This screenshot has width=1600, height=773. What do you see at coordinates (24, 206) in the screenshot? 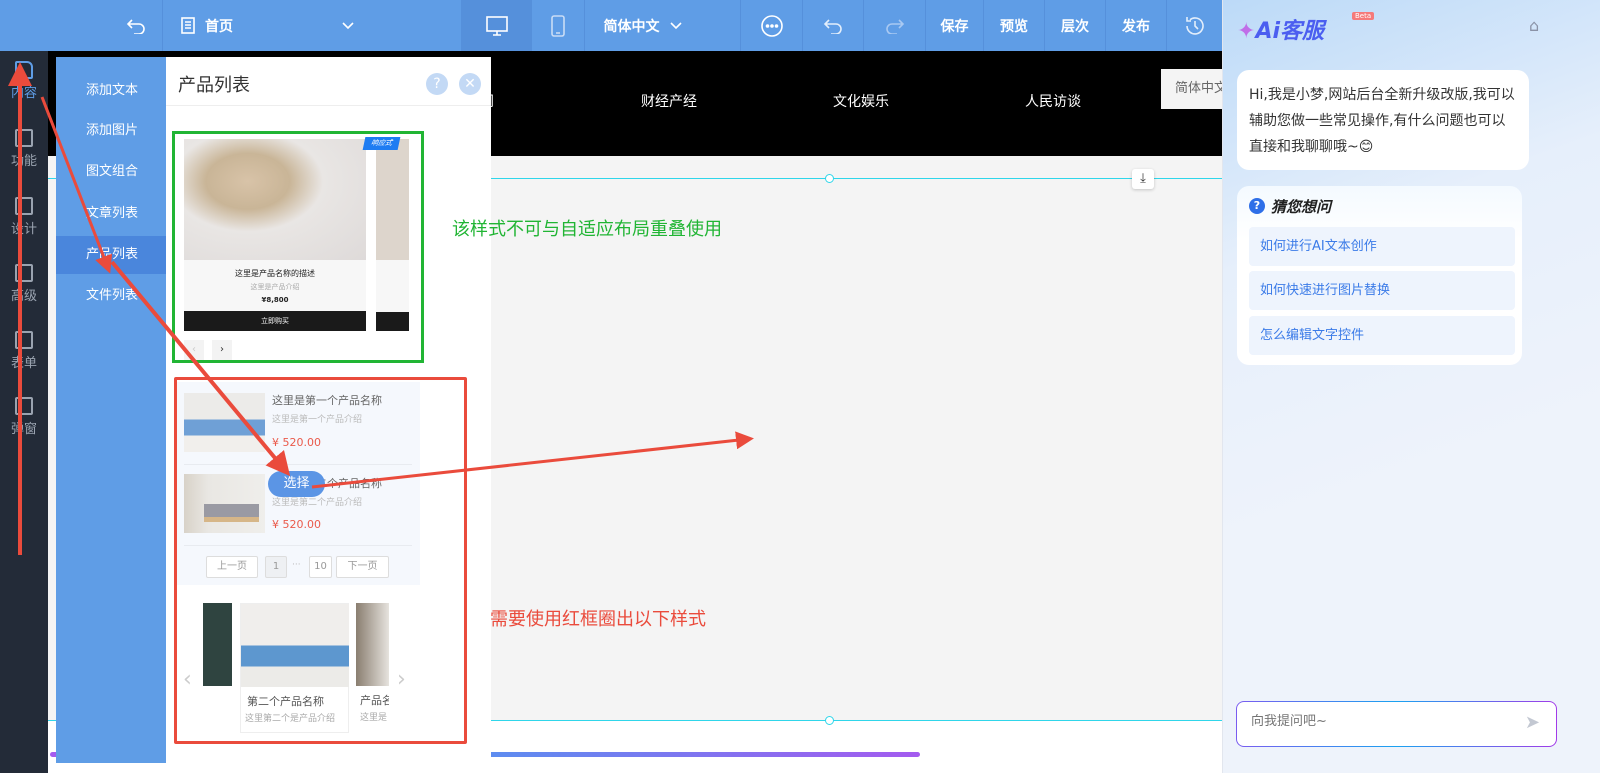
I see `layout-icon` at bounding box center [24, 206].